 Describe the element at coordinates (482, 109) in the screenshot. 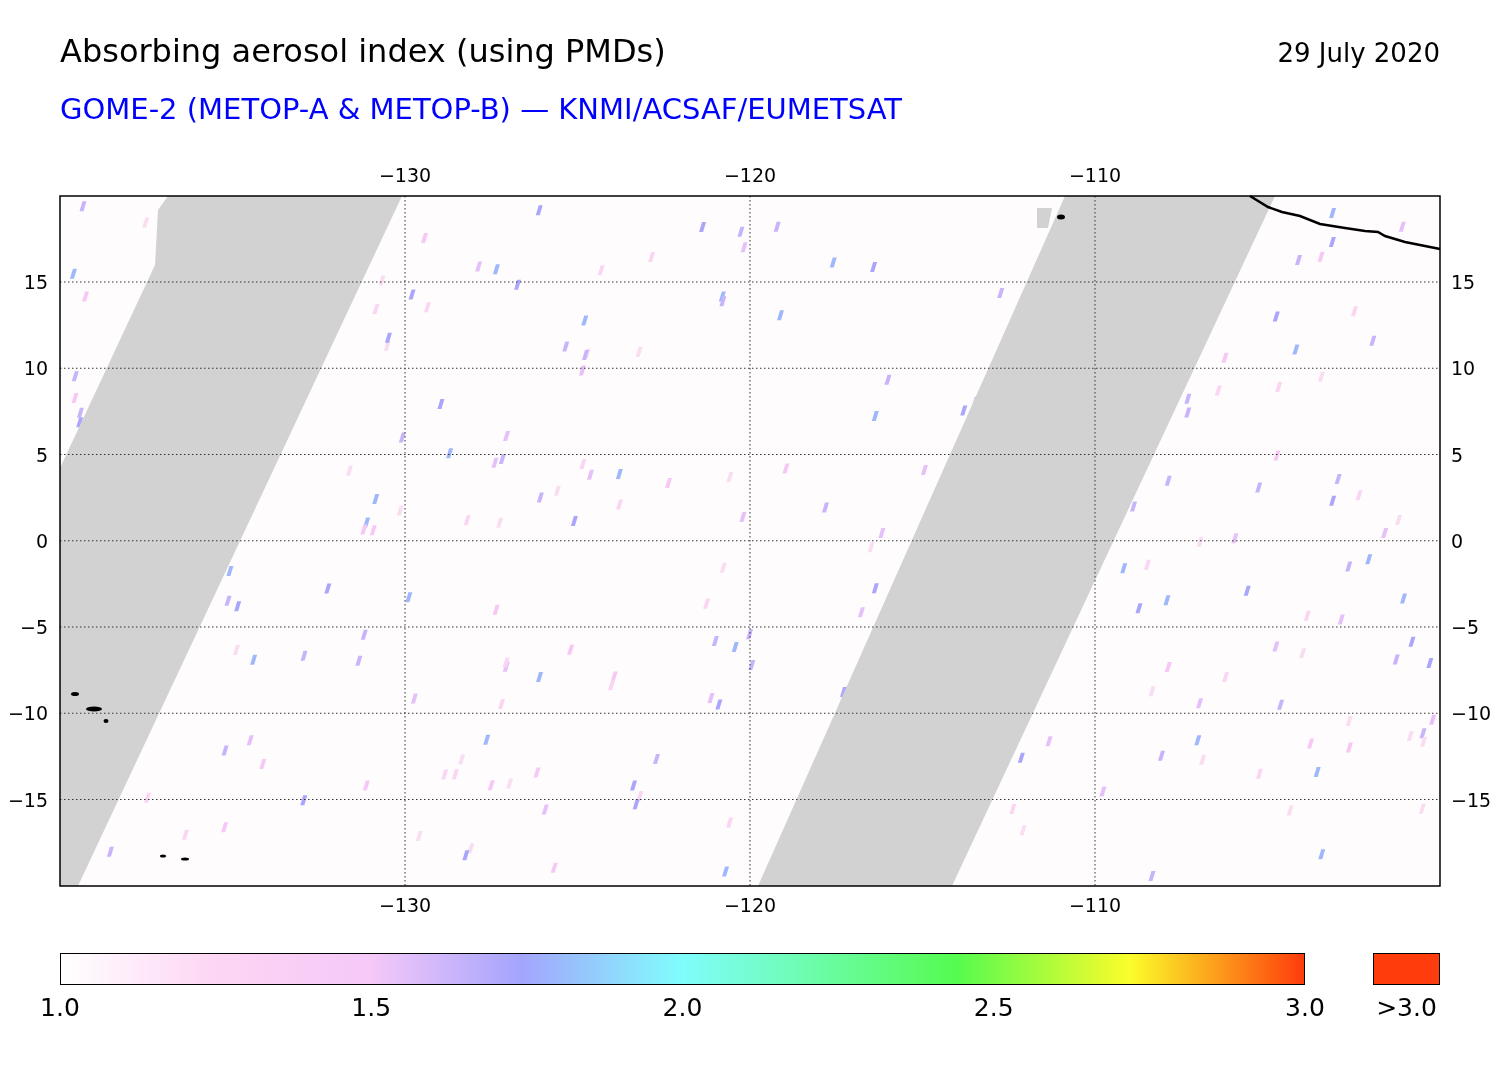

I see `chart-subtitle: GOME-2 (METOP-A & METOP-B) — KNMI/ACSAF/EUMETSAT` at that location.